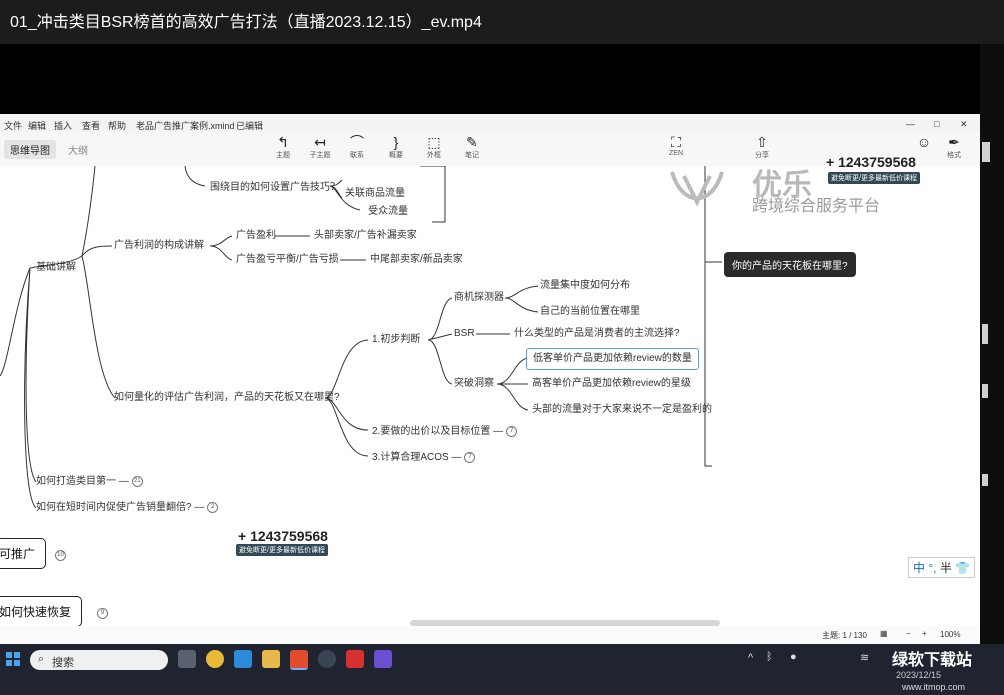 Image resolution: width=1004 pixels, height=695 pixels. What do you see at coordinates (320, 155) in the screenshot?
I see `subtopic-label: 子主题` at bounding box center [320, 155].